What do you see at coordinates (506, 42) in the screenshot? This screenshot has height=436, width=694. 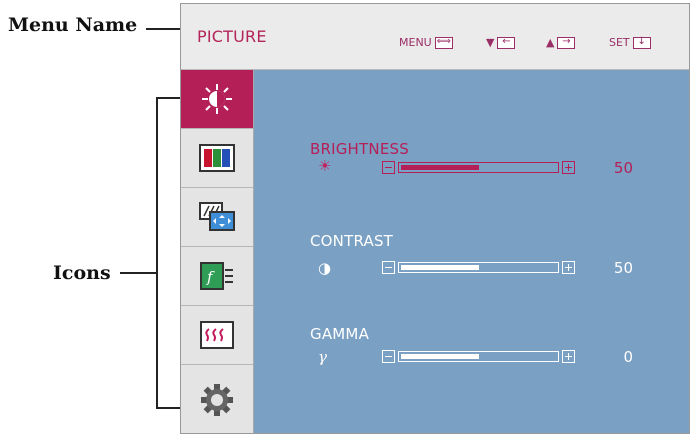 I see `left-arrow-box-icon: ←` at bounding box center [506, 42].